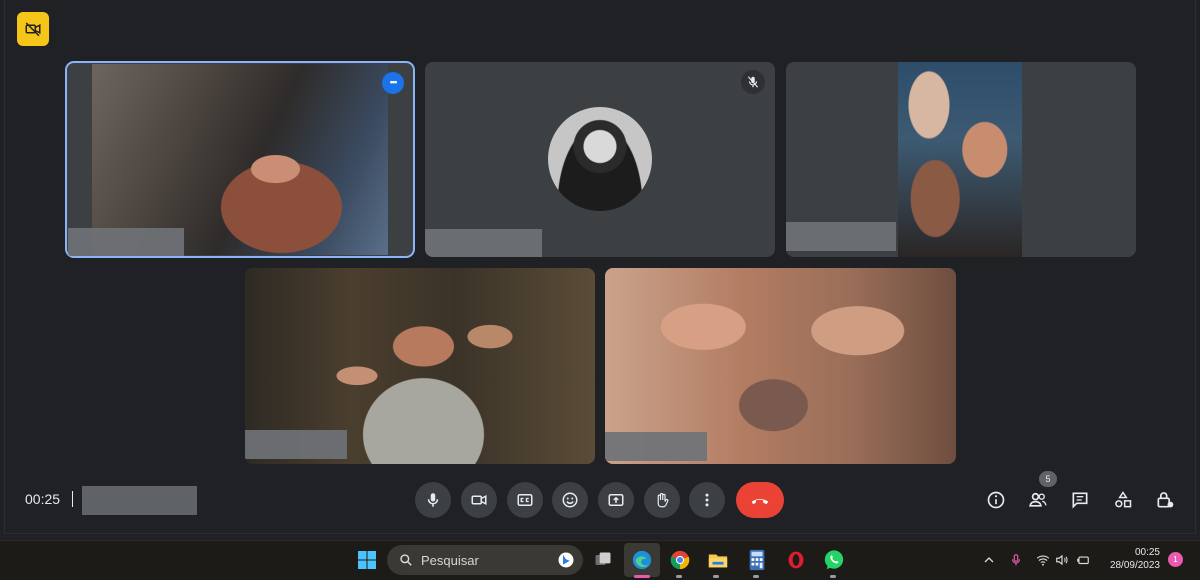  I want to click on camera-button, so click(479, 500).